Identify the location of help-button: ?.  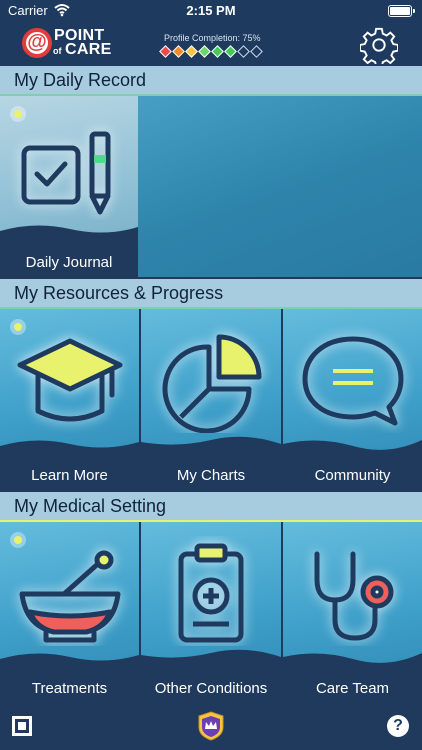
(398, 726).